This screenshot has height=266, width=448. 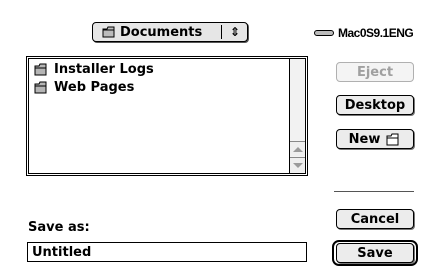 I want to click on list-item-label: Installer Logs, so click(x=104, y=69).